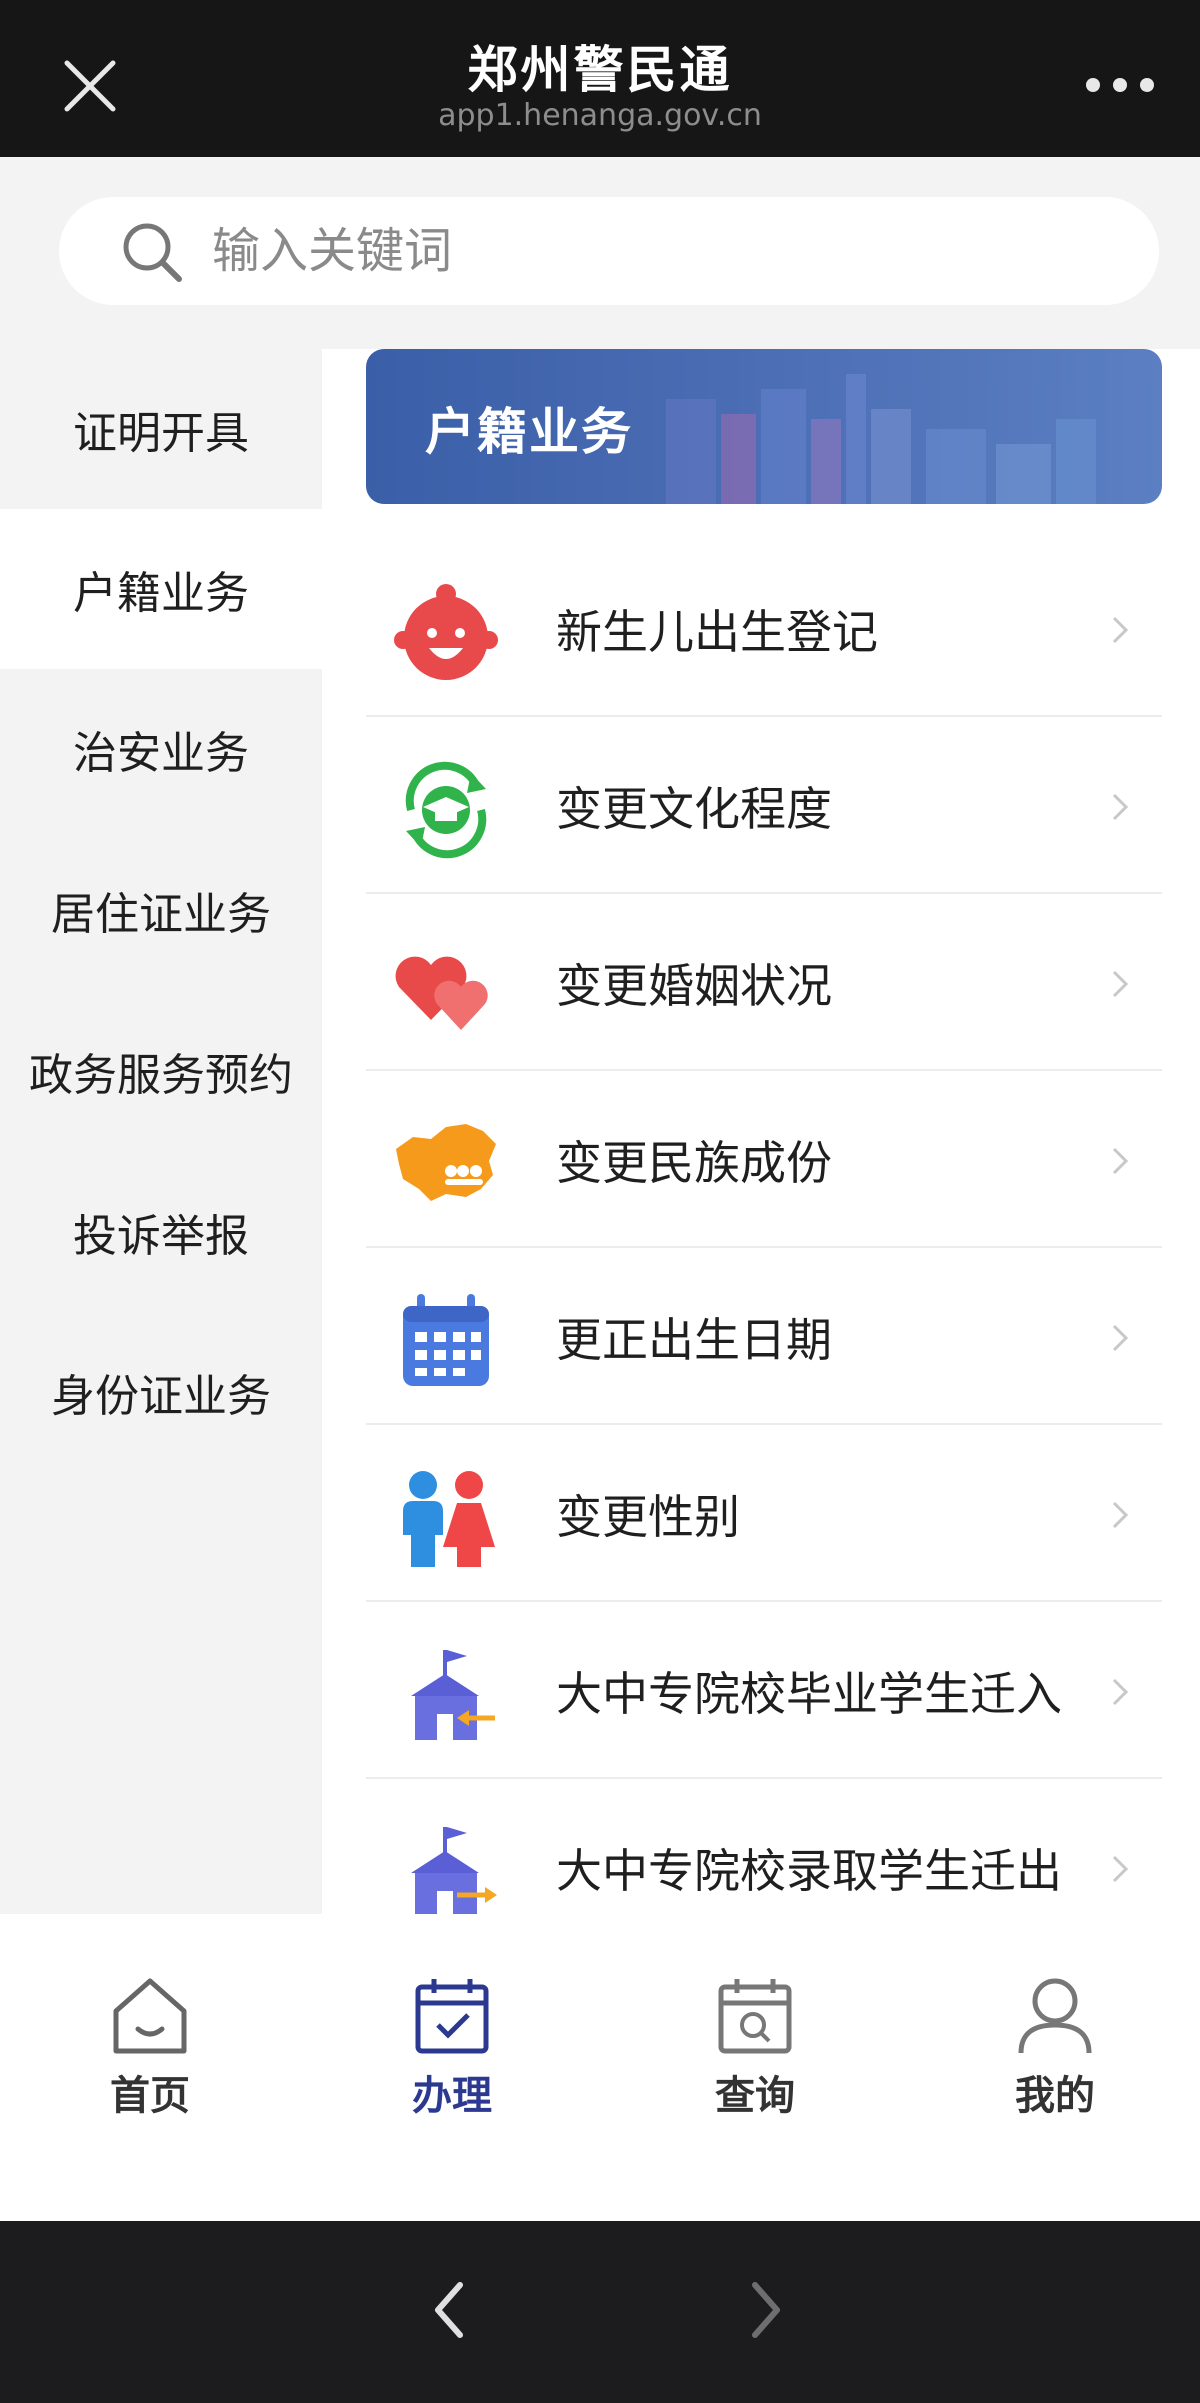  I want to click on service-item-label: 大中专院校毕业学生迁入, so click(809, 1693).